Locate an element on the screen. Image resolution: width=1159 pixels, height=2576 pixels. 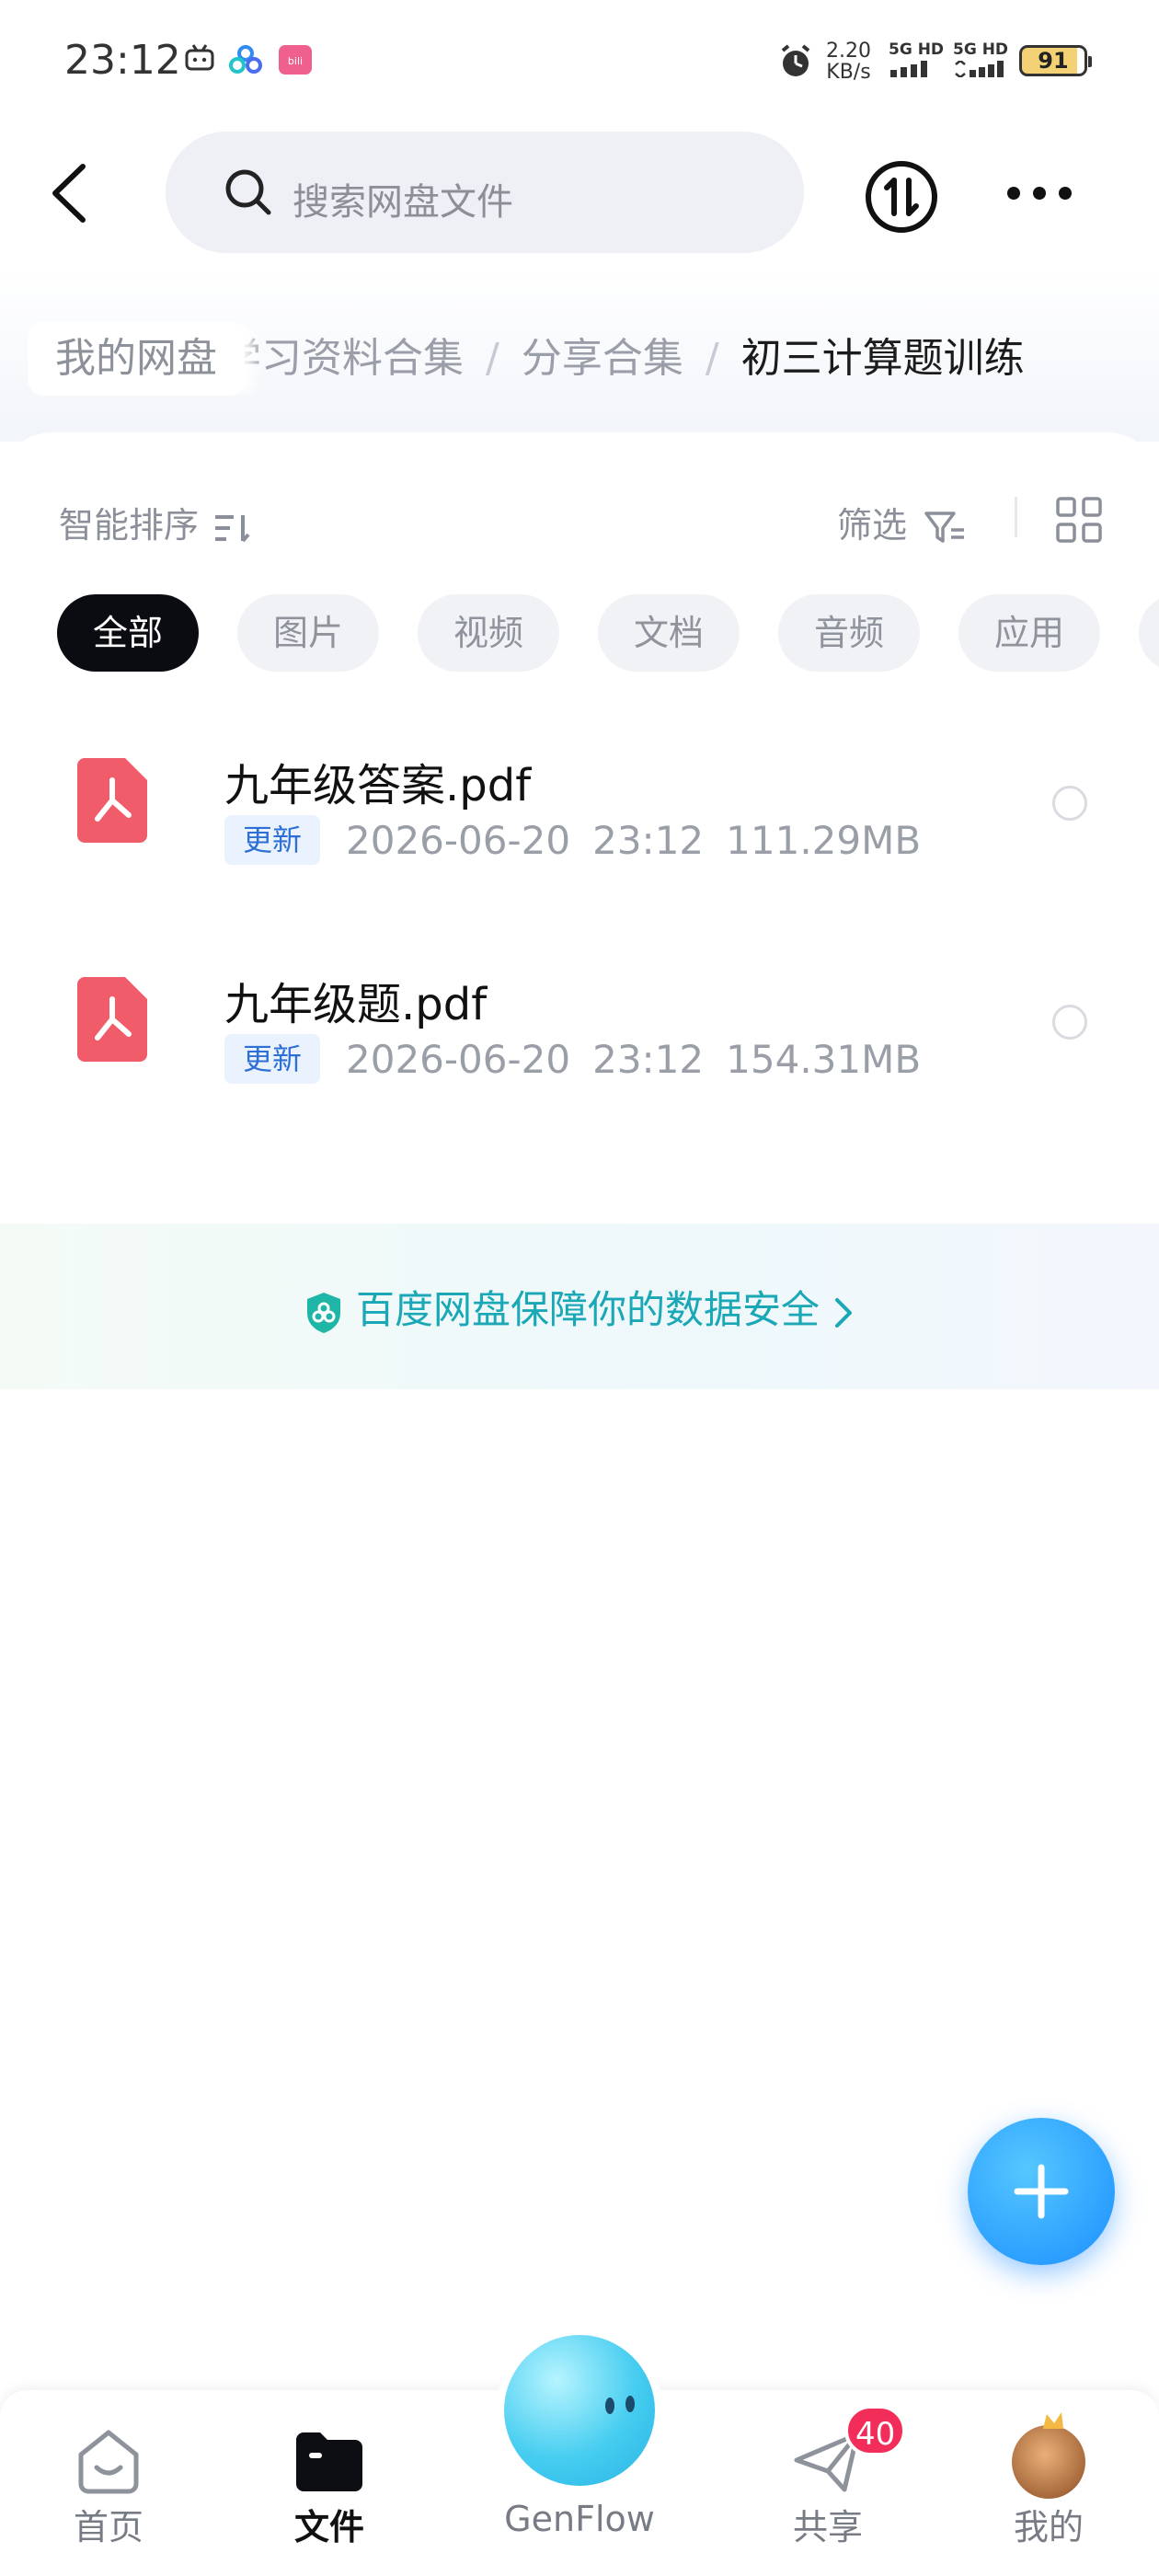
genflow-icon is located at coordinates (579, 2410).